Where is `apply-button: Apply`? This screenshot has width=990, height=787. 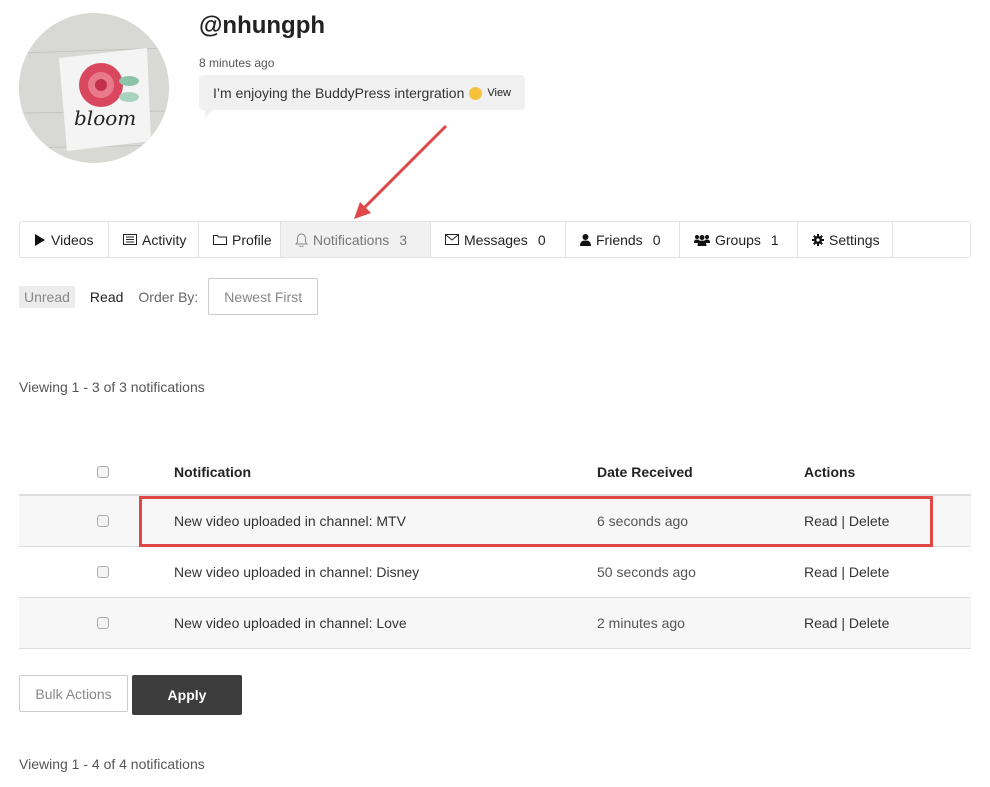
apply-button: Apply is located at coordinates (187, 695).